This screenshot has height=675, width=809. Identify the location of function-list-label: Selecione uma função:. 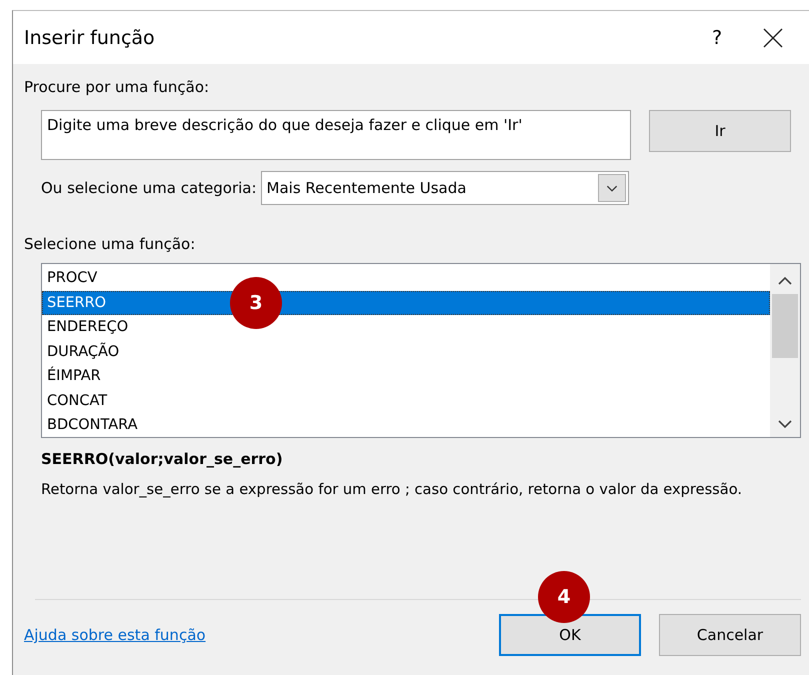
(110, 244).